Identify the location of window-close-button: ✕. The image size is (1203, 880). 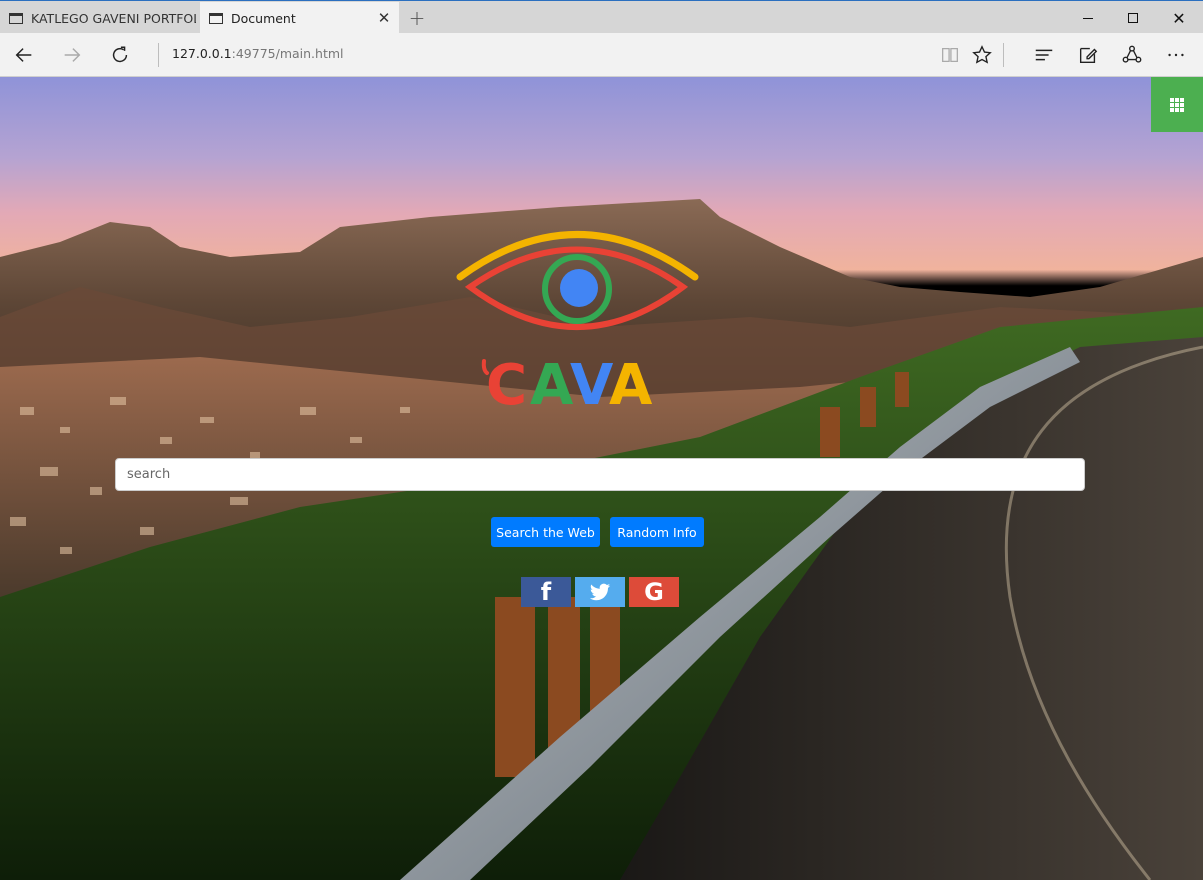
(1179, 18).